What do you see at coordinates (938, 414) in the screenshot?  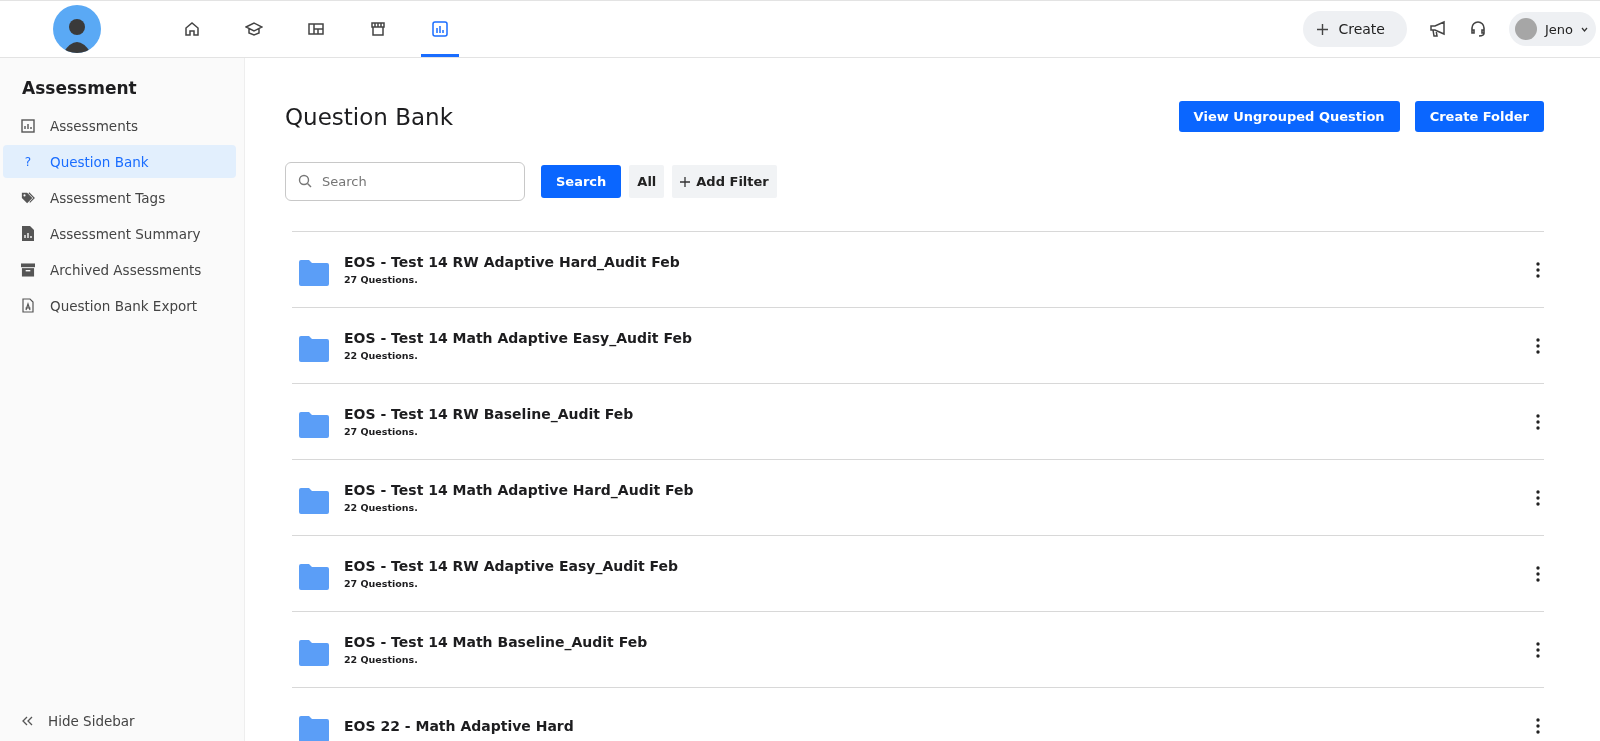 I see `folder-name: EOS - Test 14 RW Baseline_Audit Feb` at bounding box center [938, 414].